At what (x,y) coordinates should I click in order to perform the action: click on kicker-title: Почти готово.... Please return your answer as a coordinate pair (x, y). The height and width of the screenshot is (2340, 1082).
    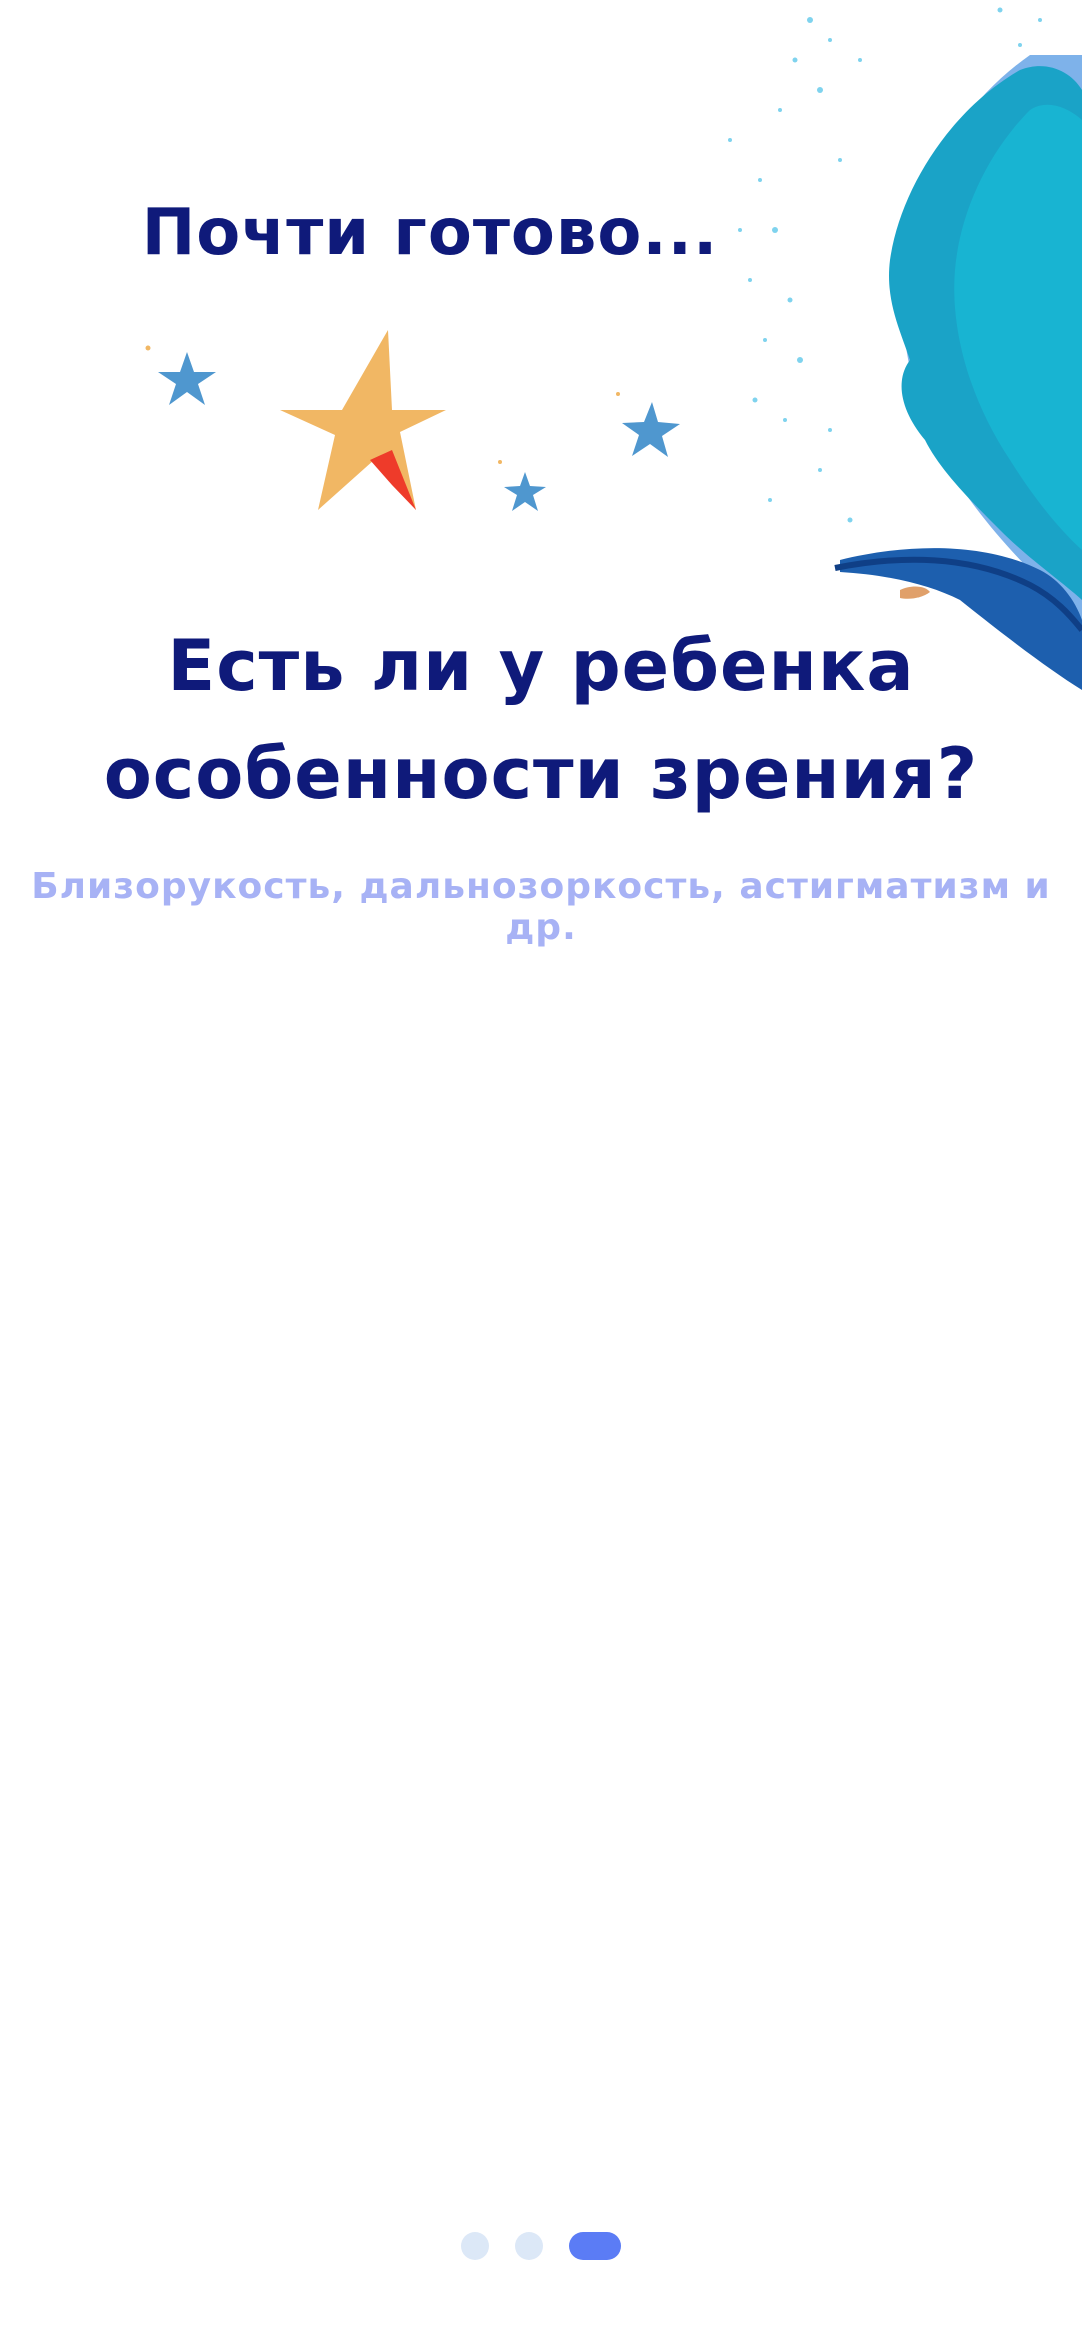
    Looking at the image, I should click on (430, 233).